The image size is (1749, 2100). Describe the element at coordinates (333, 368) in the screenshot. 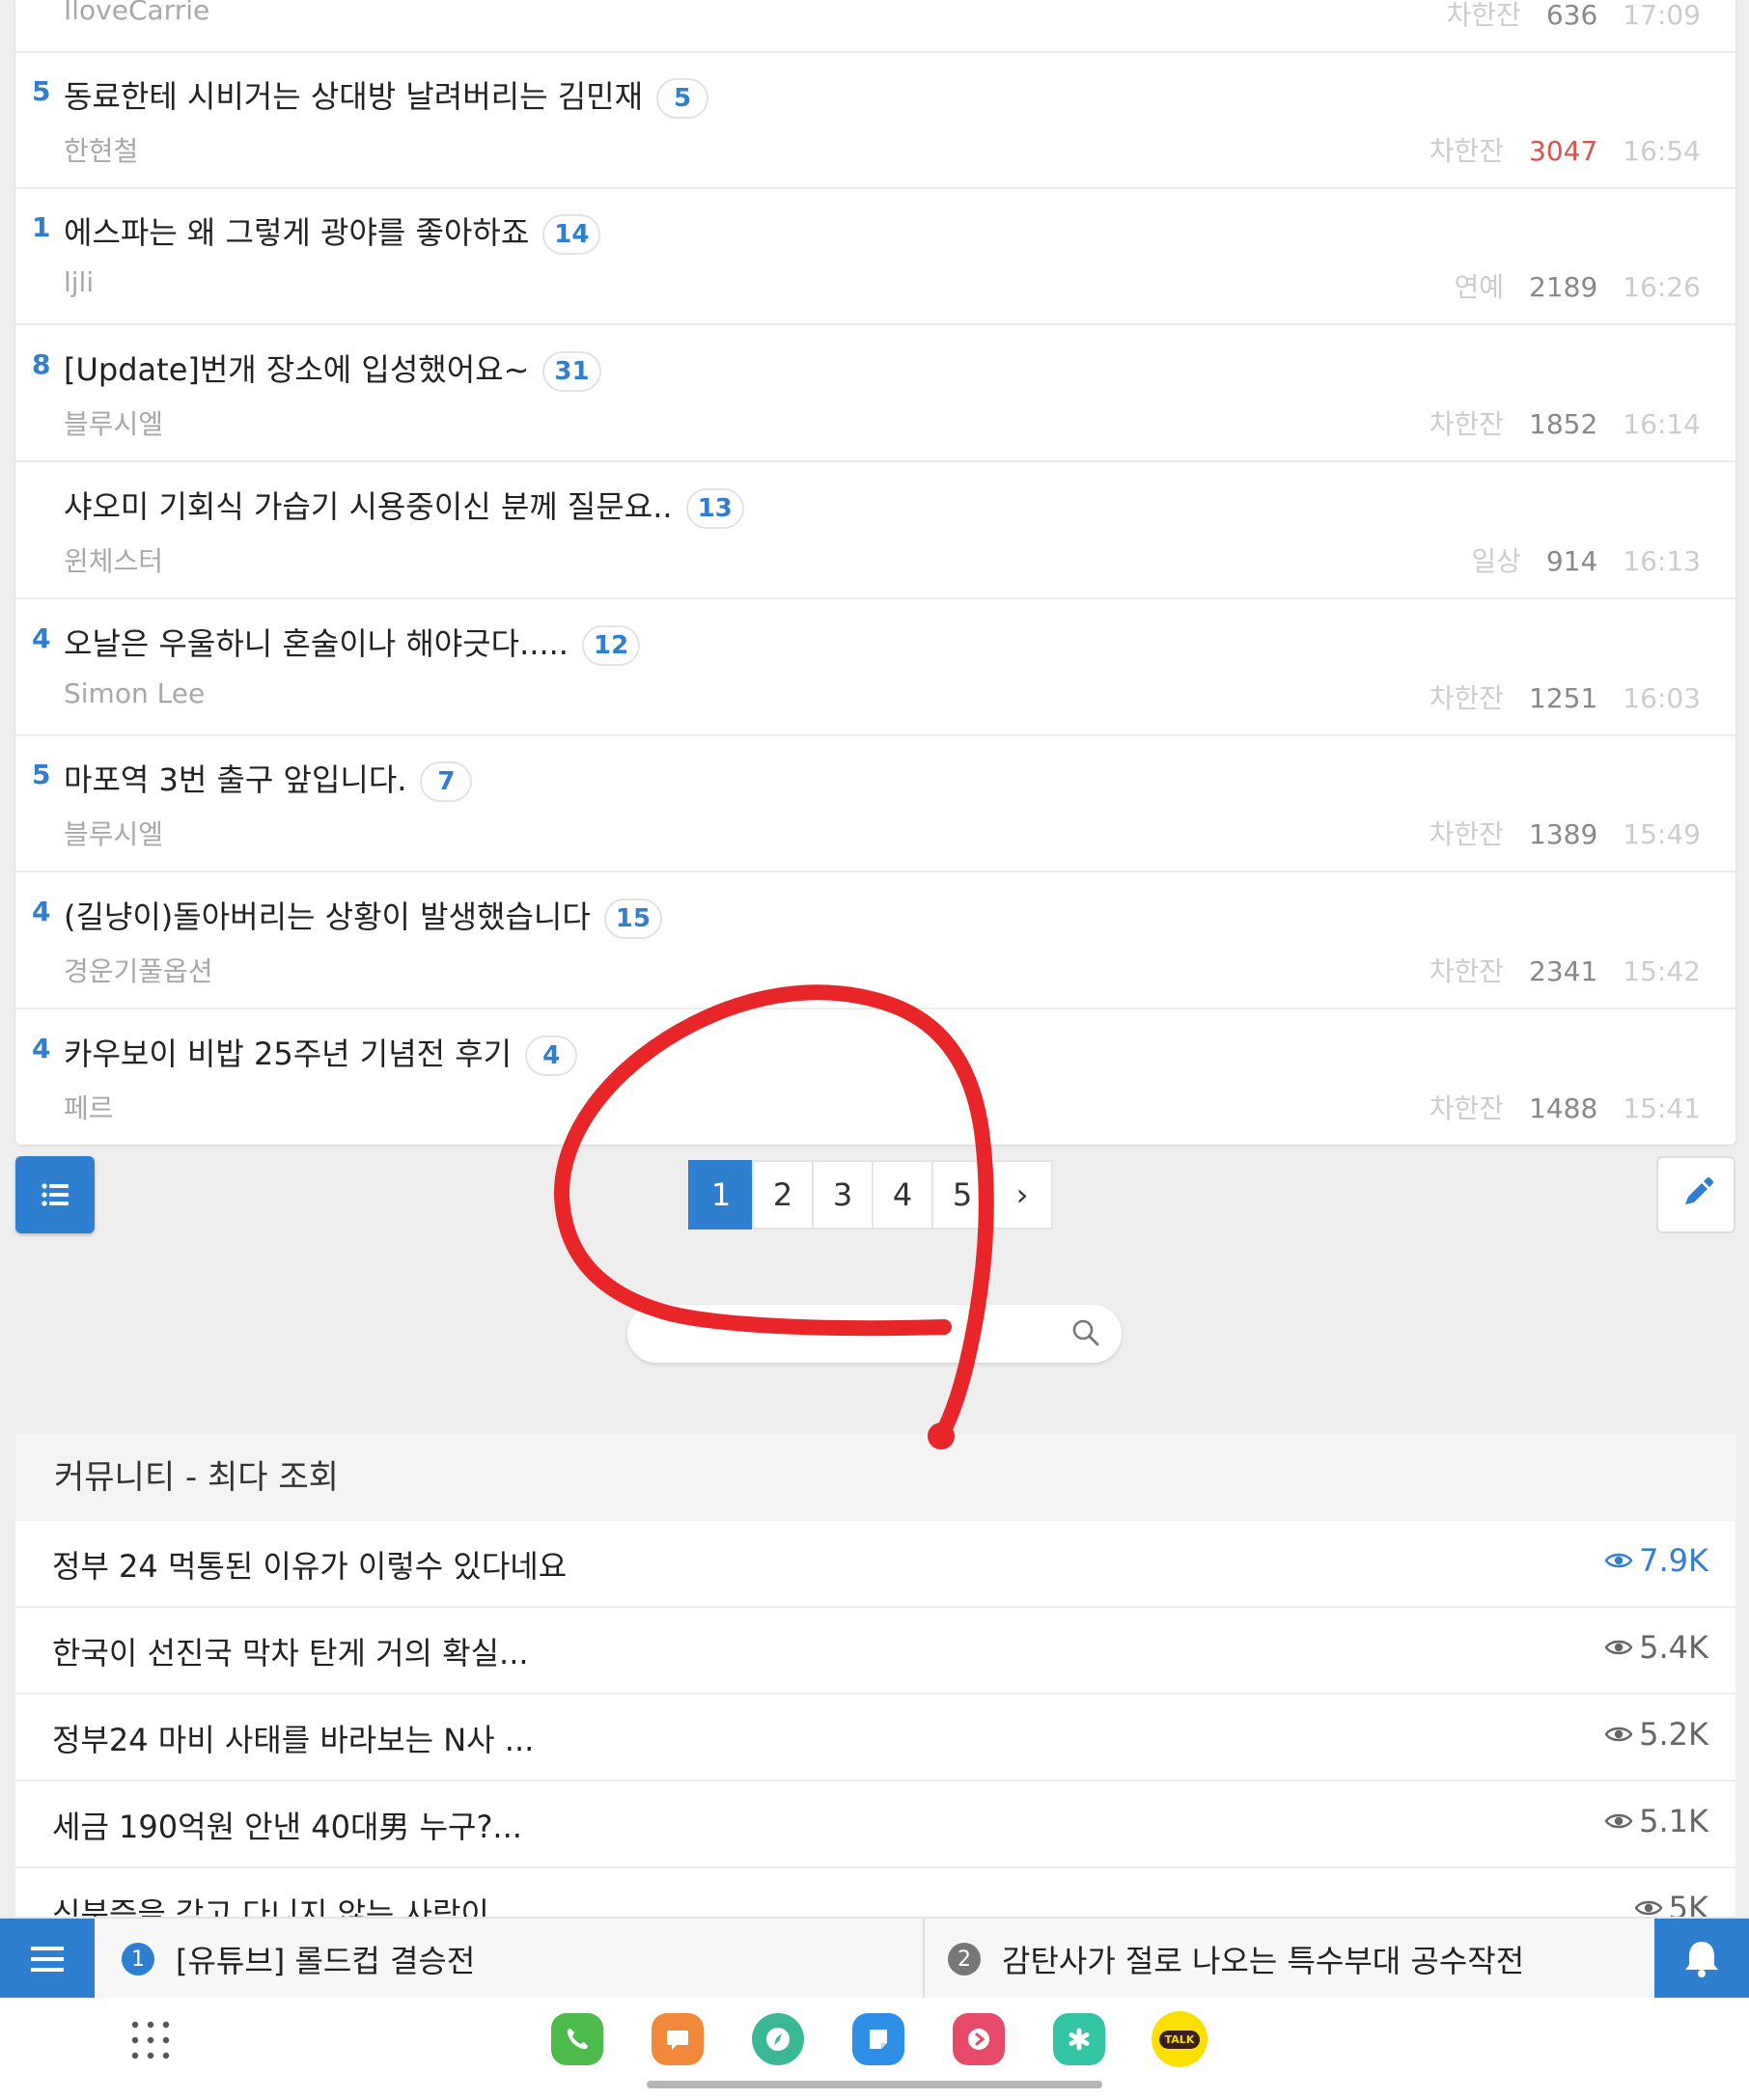

I see `post-title: [Update]번개 장소에 입성했어요~ 31` at that location.